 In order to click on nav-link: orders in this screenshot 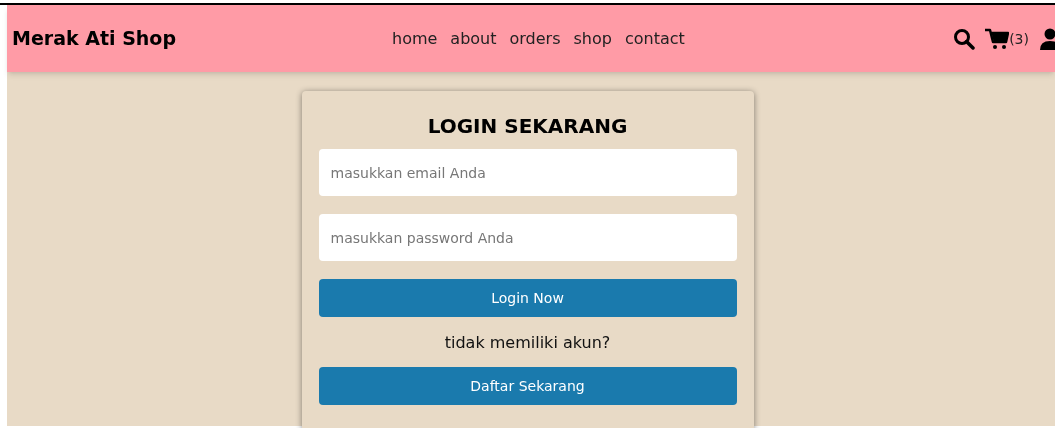, I will do `click(535, 38)`.